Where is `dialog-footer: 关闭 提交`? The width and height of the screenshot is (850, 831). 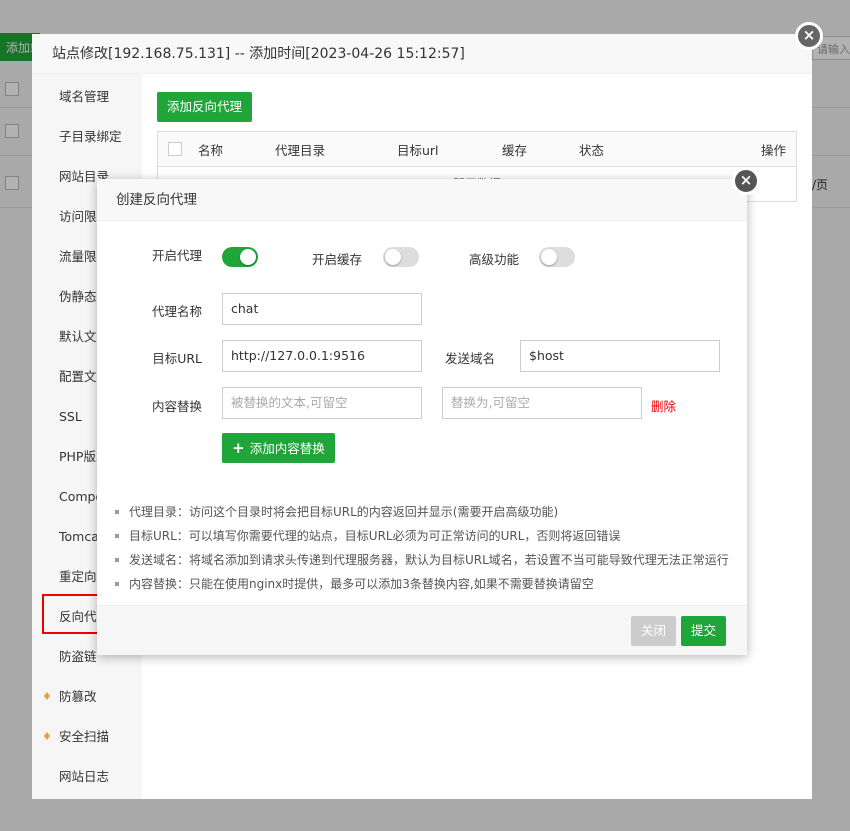
dialog-footer: 关闭 提交 is located at coordinates (422, 630).